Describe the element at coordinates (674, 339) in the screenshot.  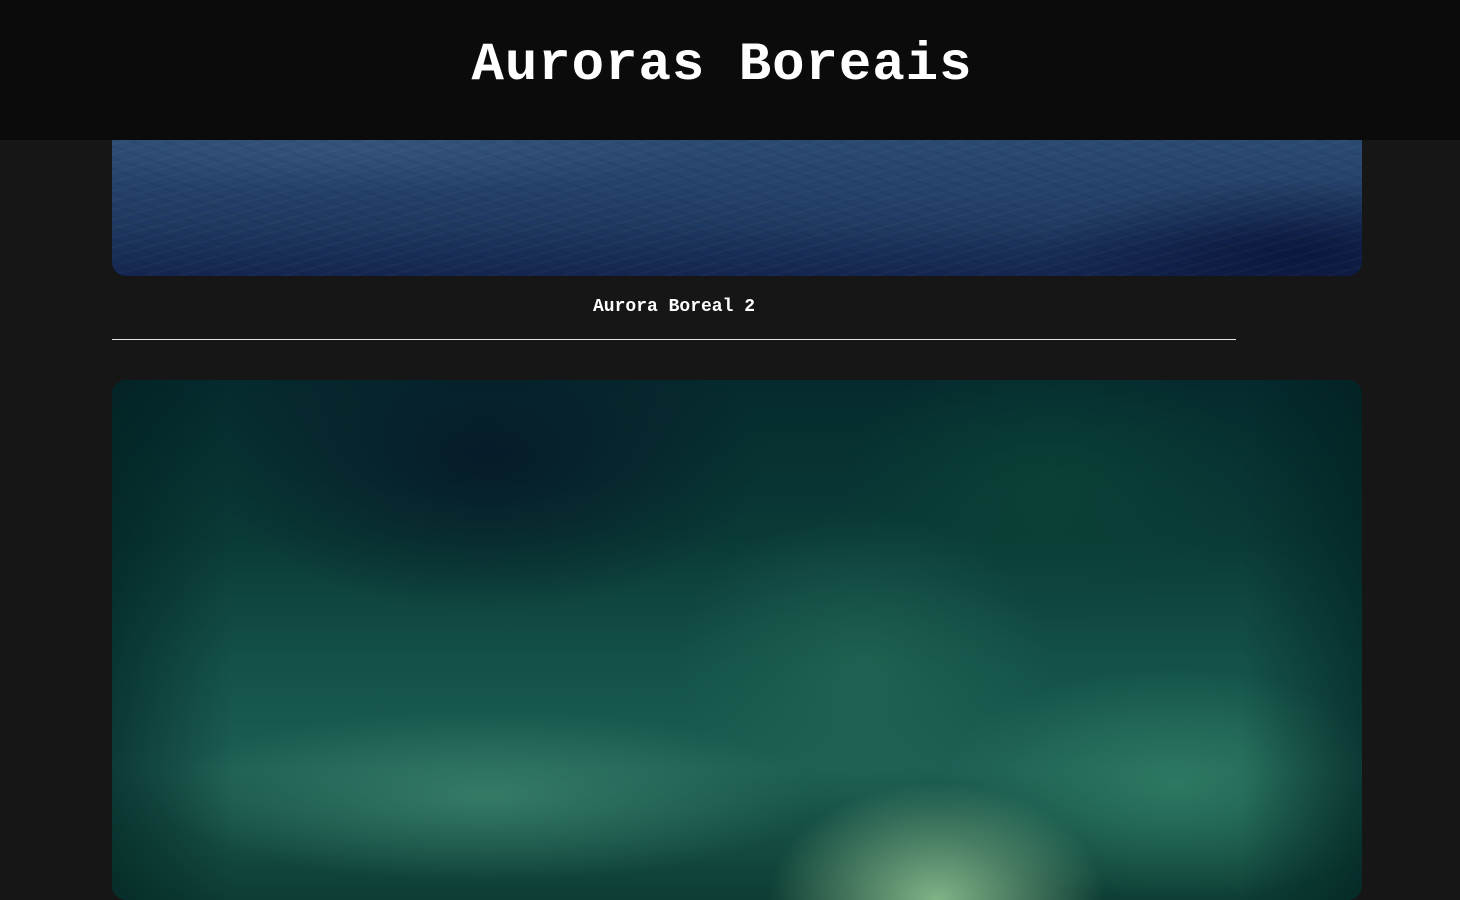
I see `divider` at that location.